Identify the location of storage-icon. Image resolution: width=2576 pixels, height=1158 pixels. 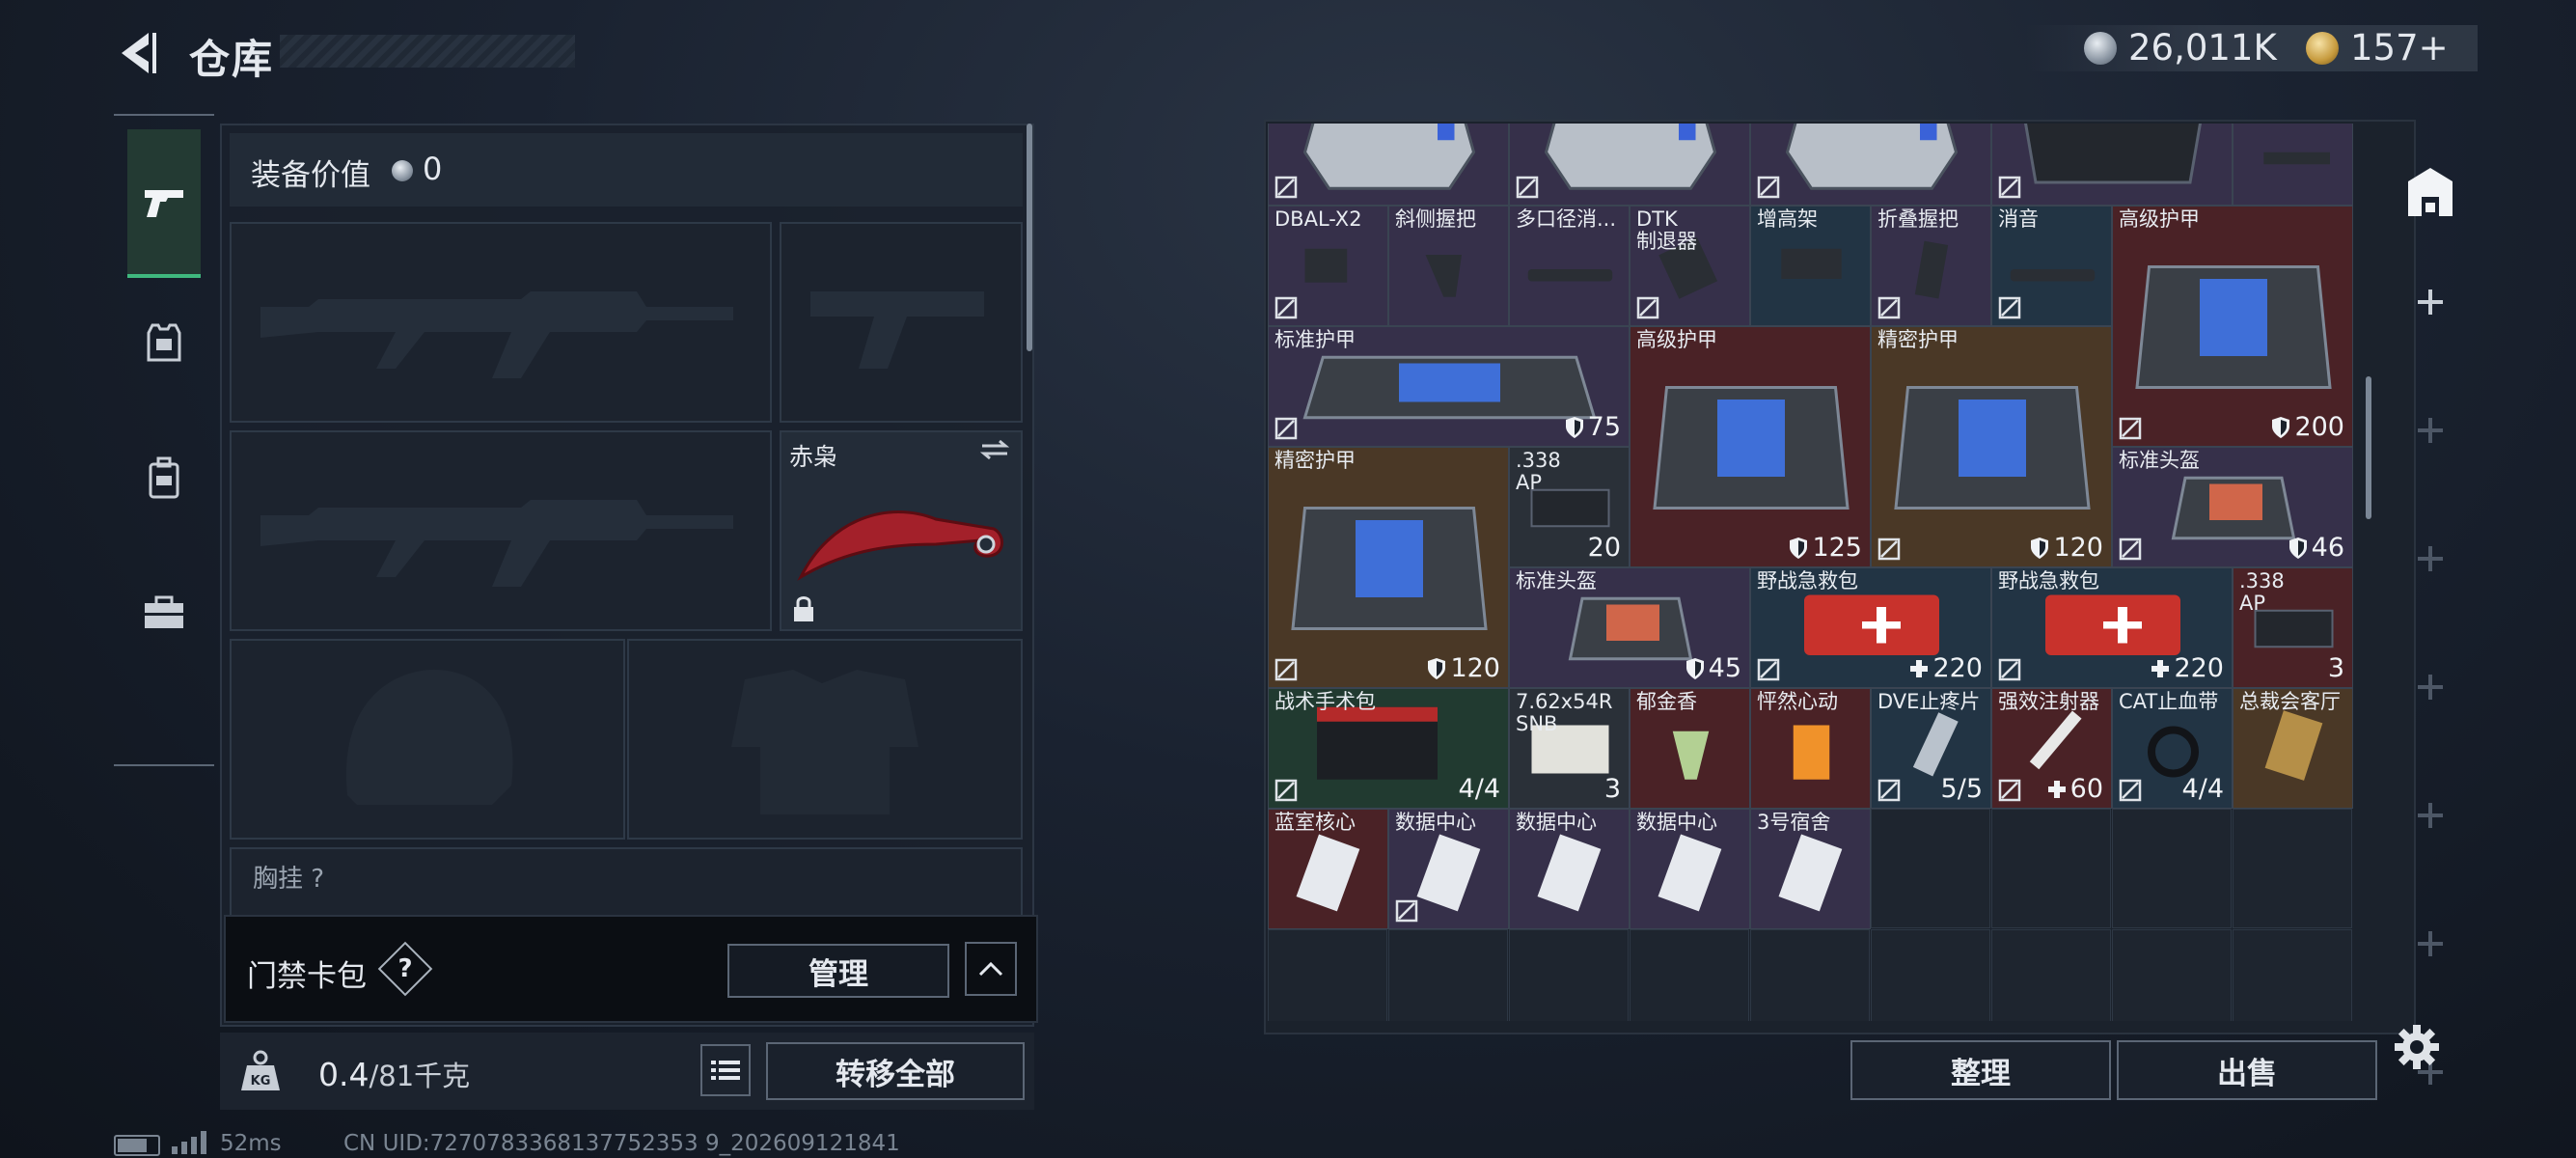
(2430, 192).